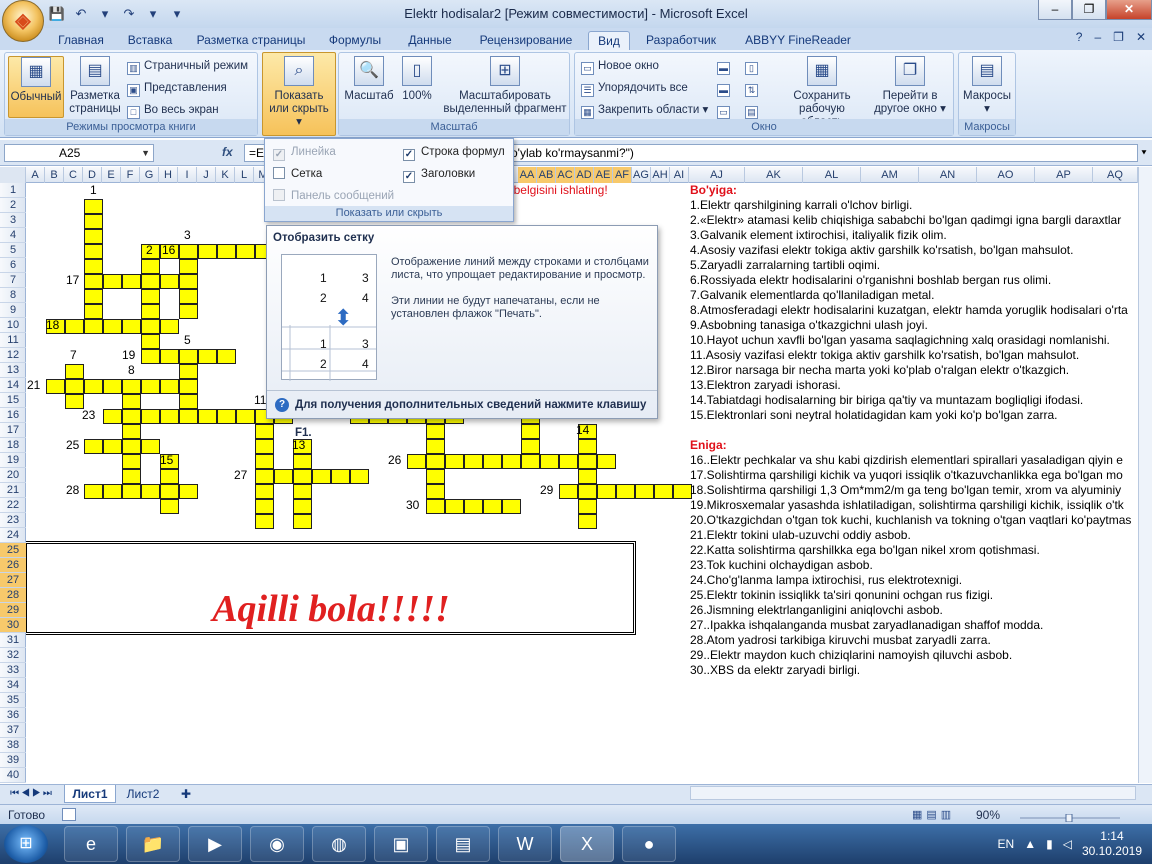 This screenshot has height=864, width=1152. I want to click on col-header: G, so click(149, 175).